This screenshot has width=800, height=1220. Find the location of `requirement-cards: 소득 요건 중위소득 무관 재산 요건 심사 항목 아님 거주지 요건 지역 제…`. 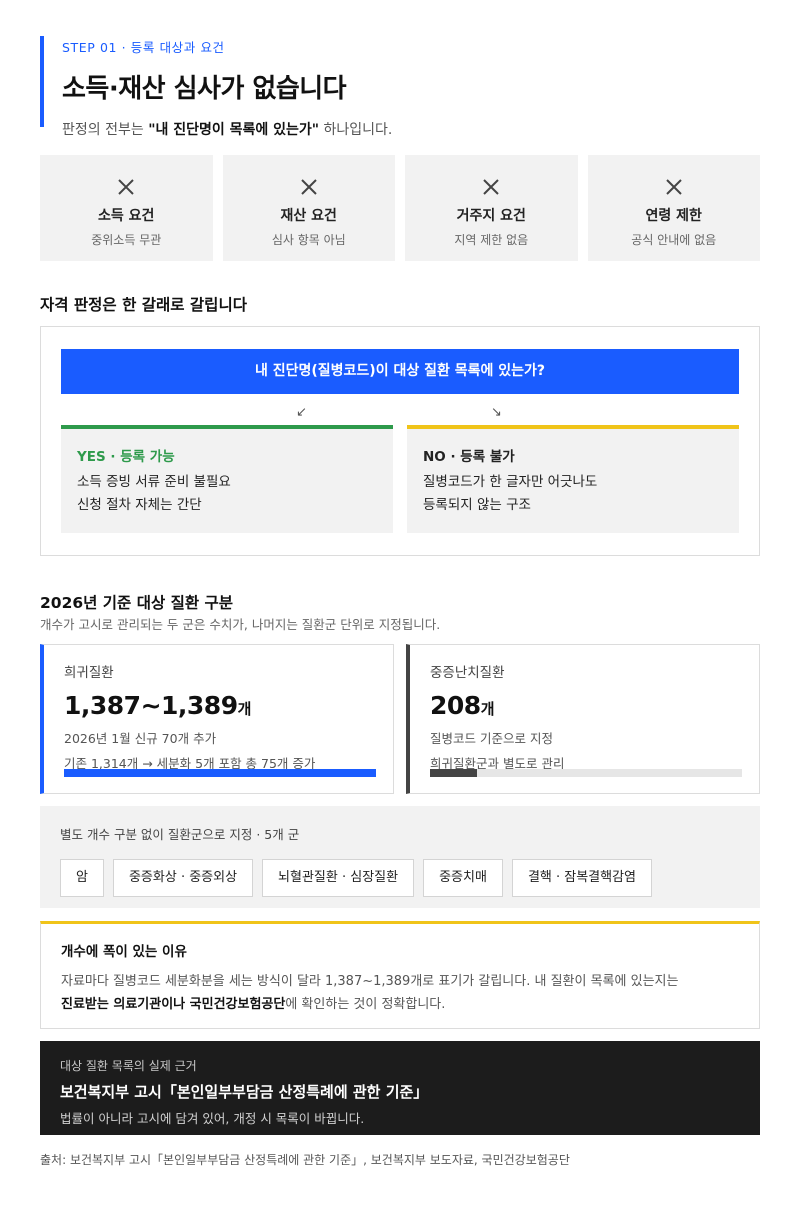

requirement-cards: 소득 요건 중위소득 무관 재산 요건 심사 항목 아님 거주지 요건 지역 제… is located at coordinates (400, 208).